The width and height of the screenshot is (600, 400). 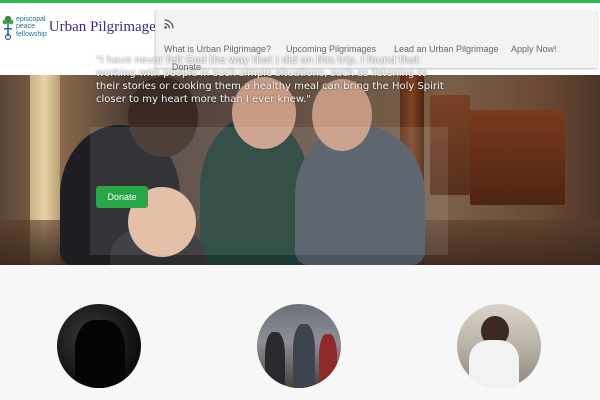 I want to click on feature-image-2-figure-a, so click(x=275, y=360).